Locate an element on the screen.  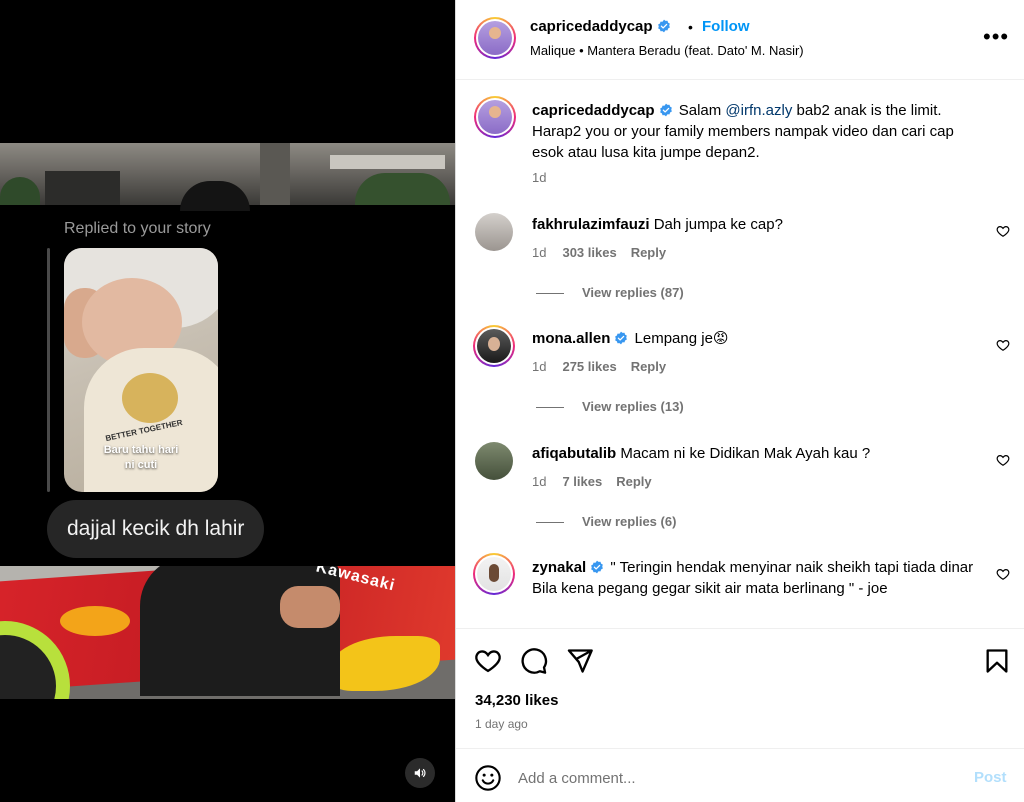
caption-meta: 1d is located at coordinates (539, 177).